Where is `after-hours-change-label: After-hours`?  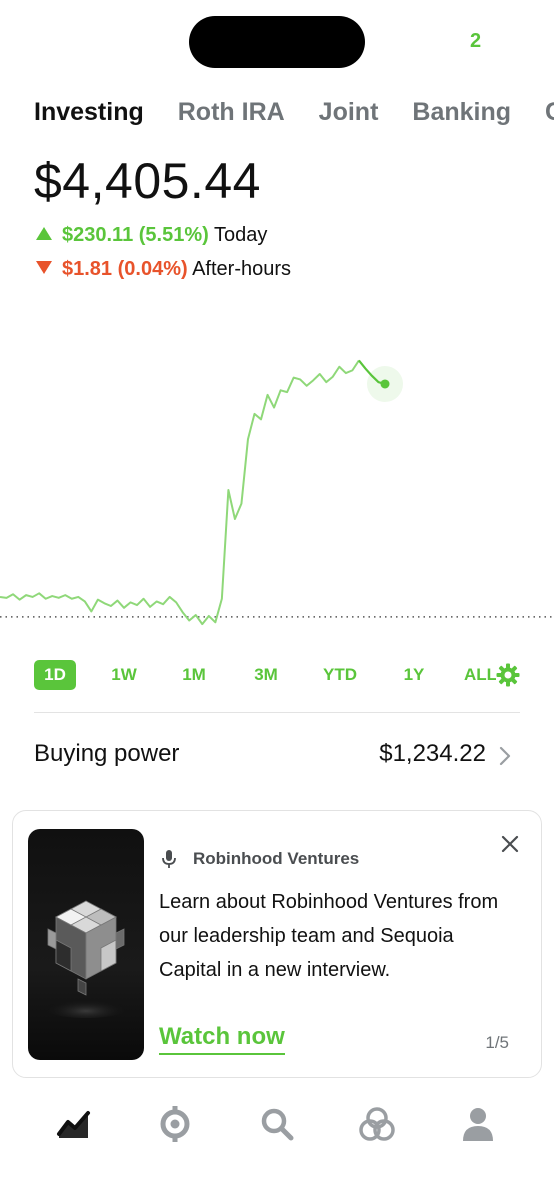 after-hours-change-label: After-hours is located at coordinates (242, 269).